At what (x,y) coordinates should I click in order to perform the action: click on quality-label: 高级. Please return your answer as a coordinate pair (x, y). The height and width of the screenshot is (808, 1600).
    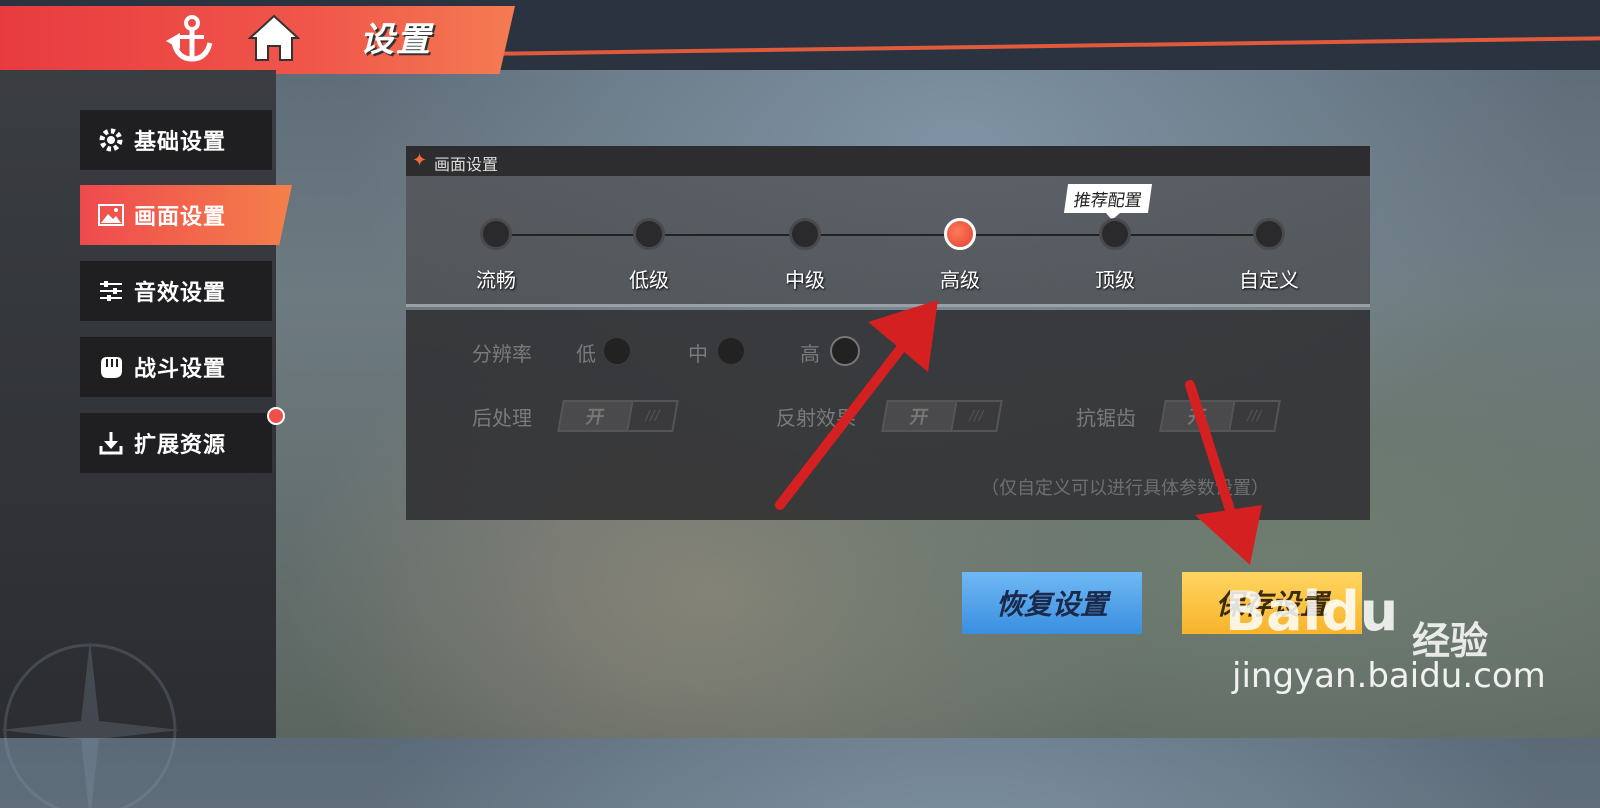
    Looking at the image, I should click on (960, 280).